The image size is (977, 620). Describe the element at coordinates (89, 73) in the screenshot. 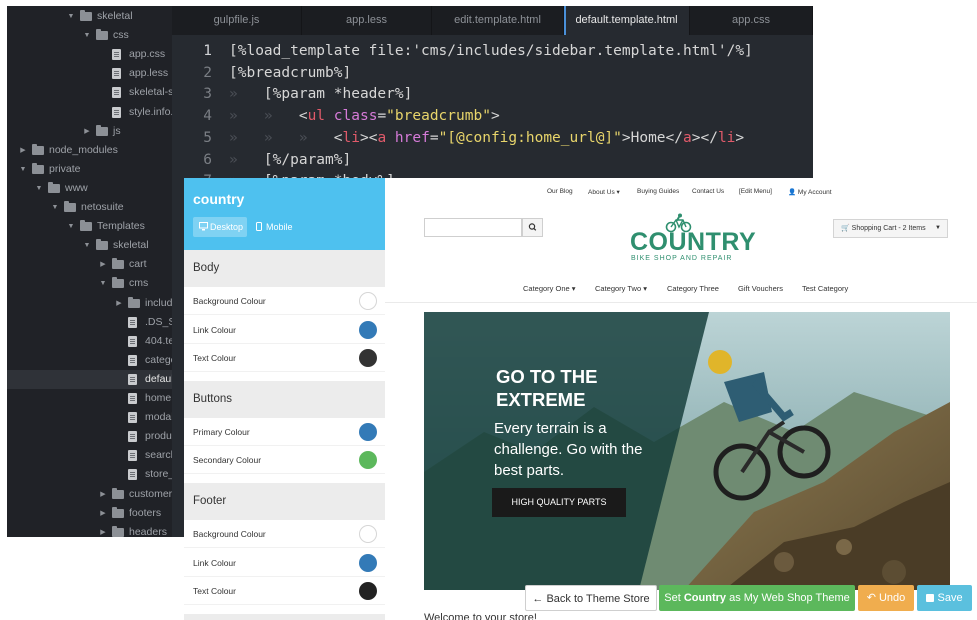

I see `tree-file: app.less` at that location.